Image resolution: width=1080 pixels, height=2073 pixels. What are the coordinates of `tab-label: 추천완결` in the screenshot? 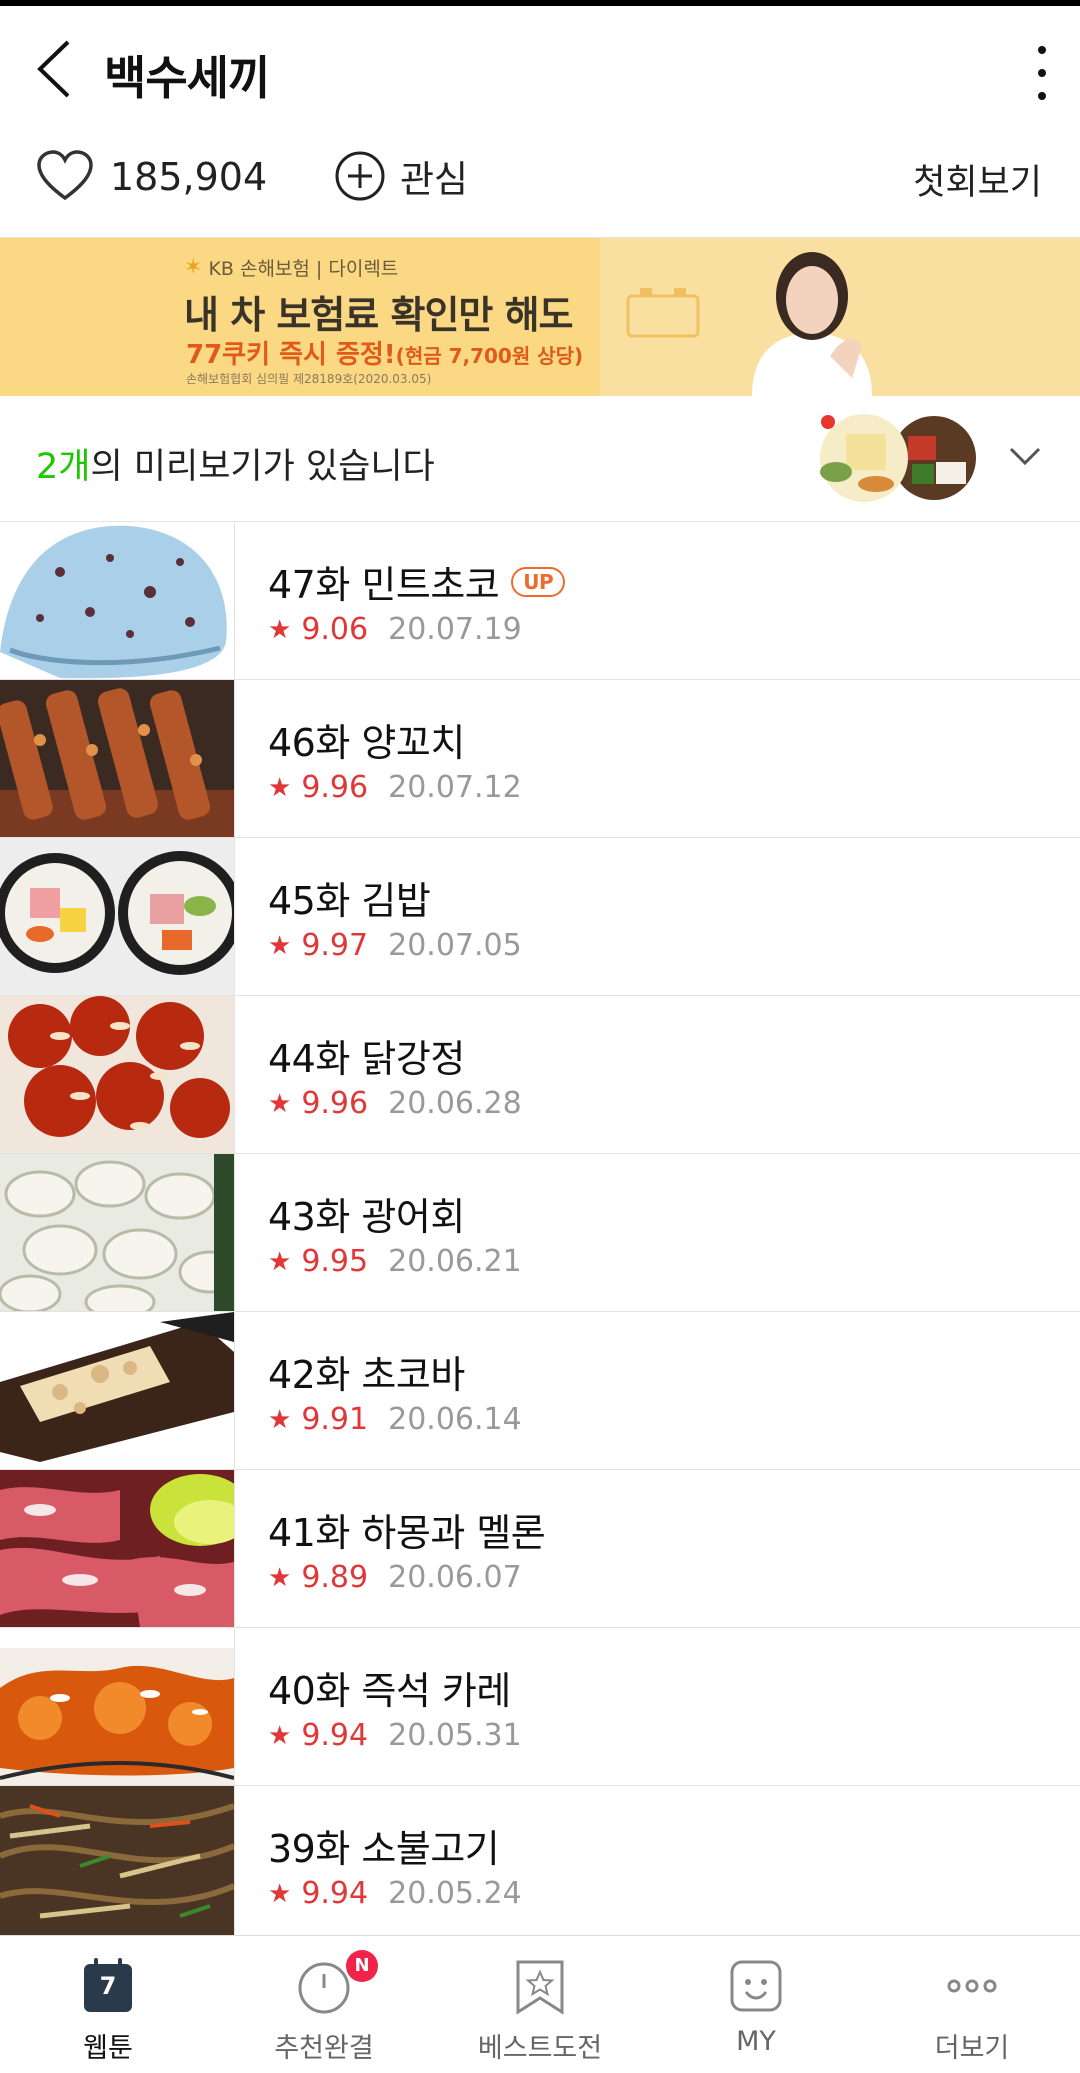 It's located at (324, 2048).